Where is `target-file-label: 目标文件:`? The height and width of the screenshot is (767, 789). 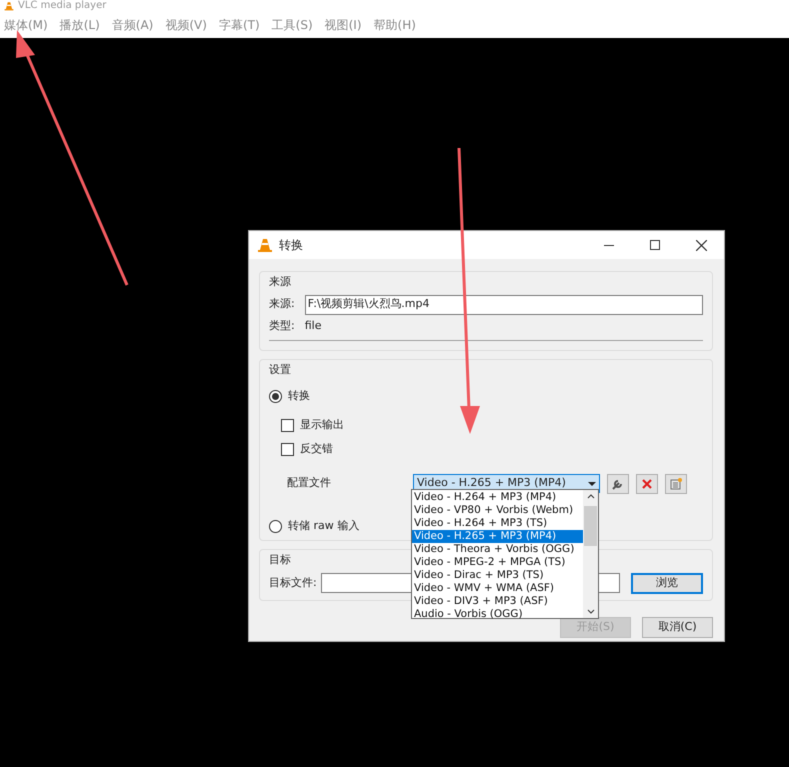
target-file-label: 目标文件: is located at coordinates (293, 582).